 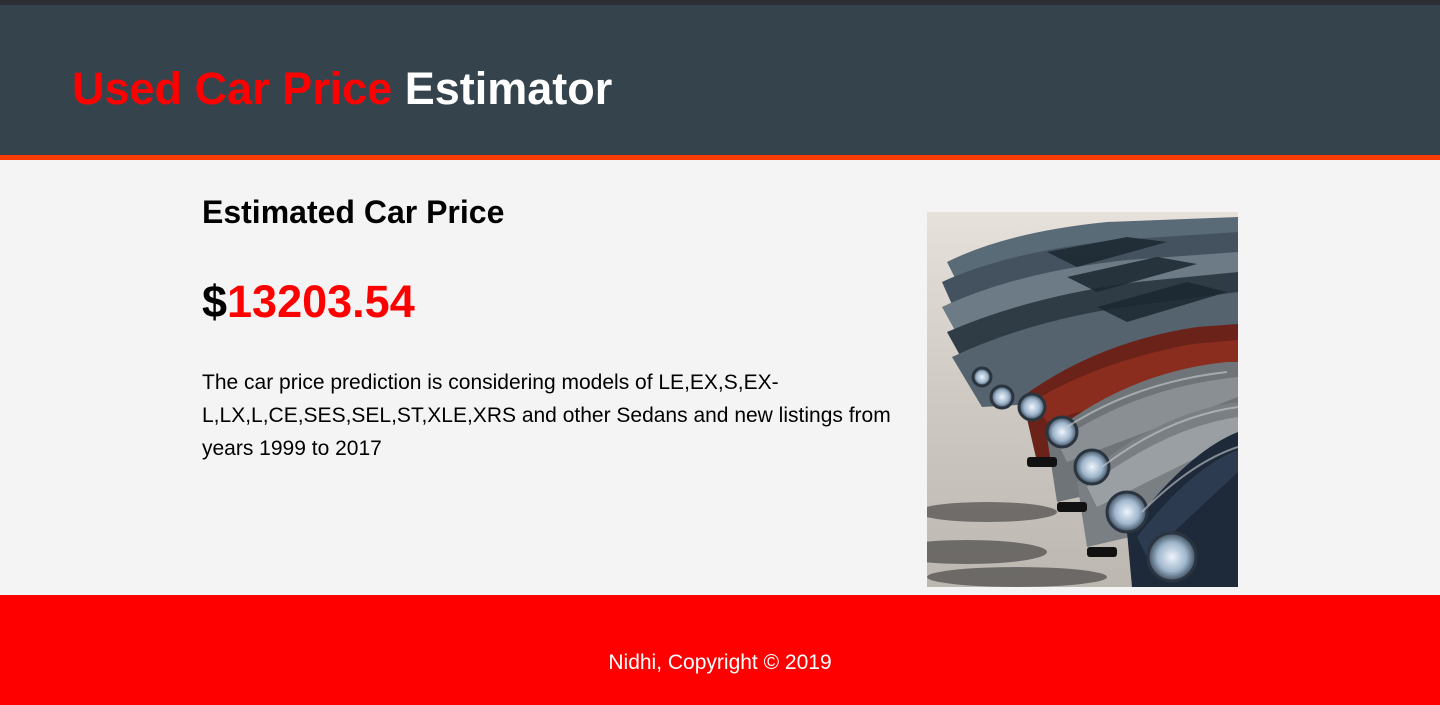 What do you see at coordinates (232, 88) in the screenshot?
I see `site-title-highlight: Used Car Price` at bounding box center [232, 88].